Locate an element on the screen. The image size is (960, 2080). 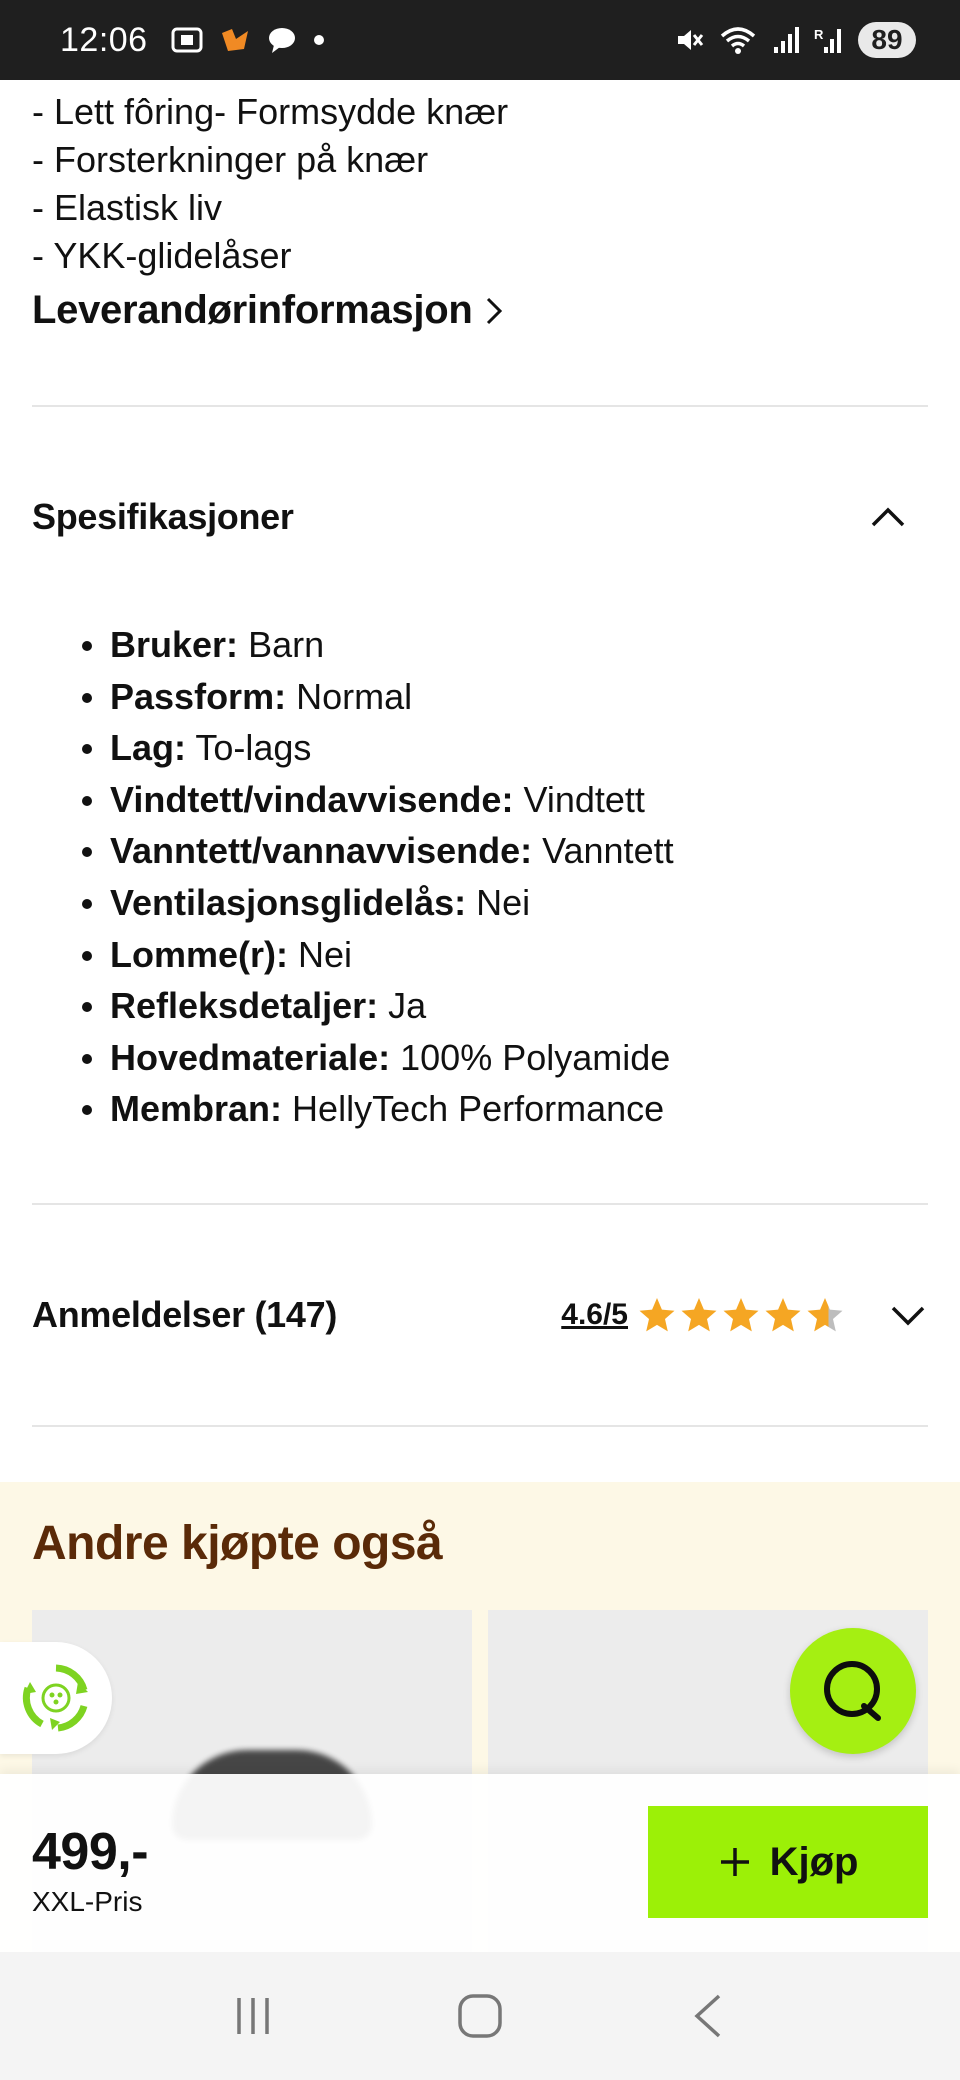
status-time: 12:06 is located at coordinates (104, 39).